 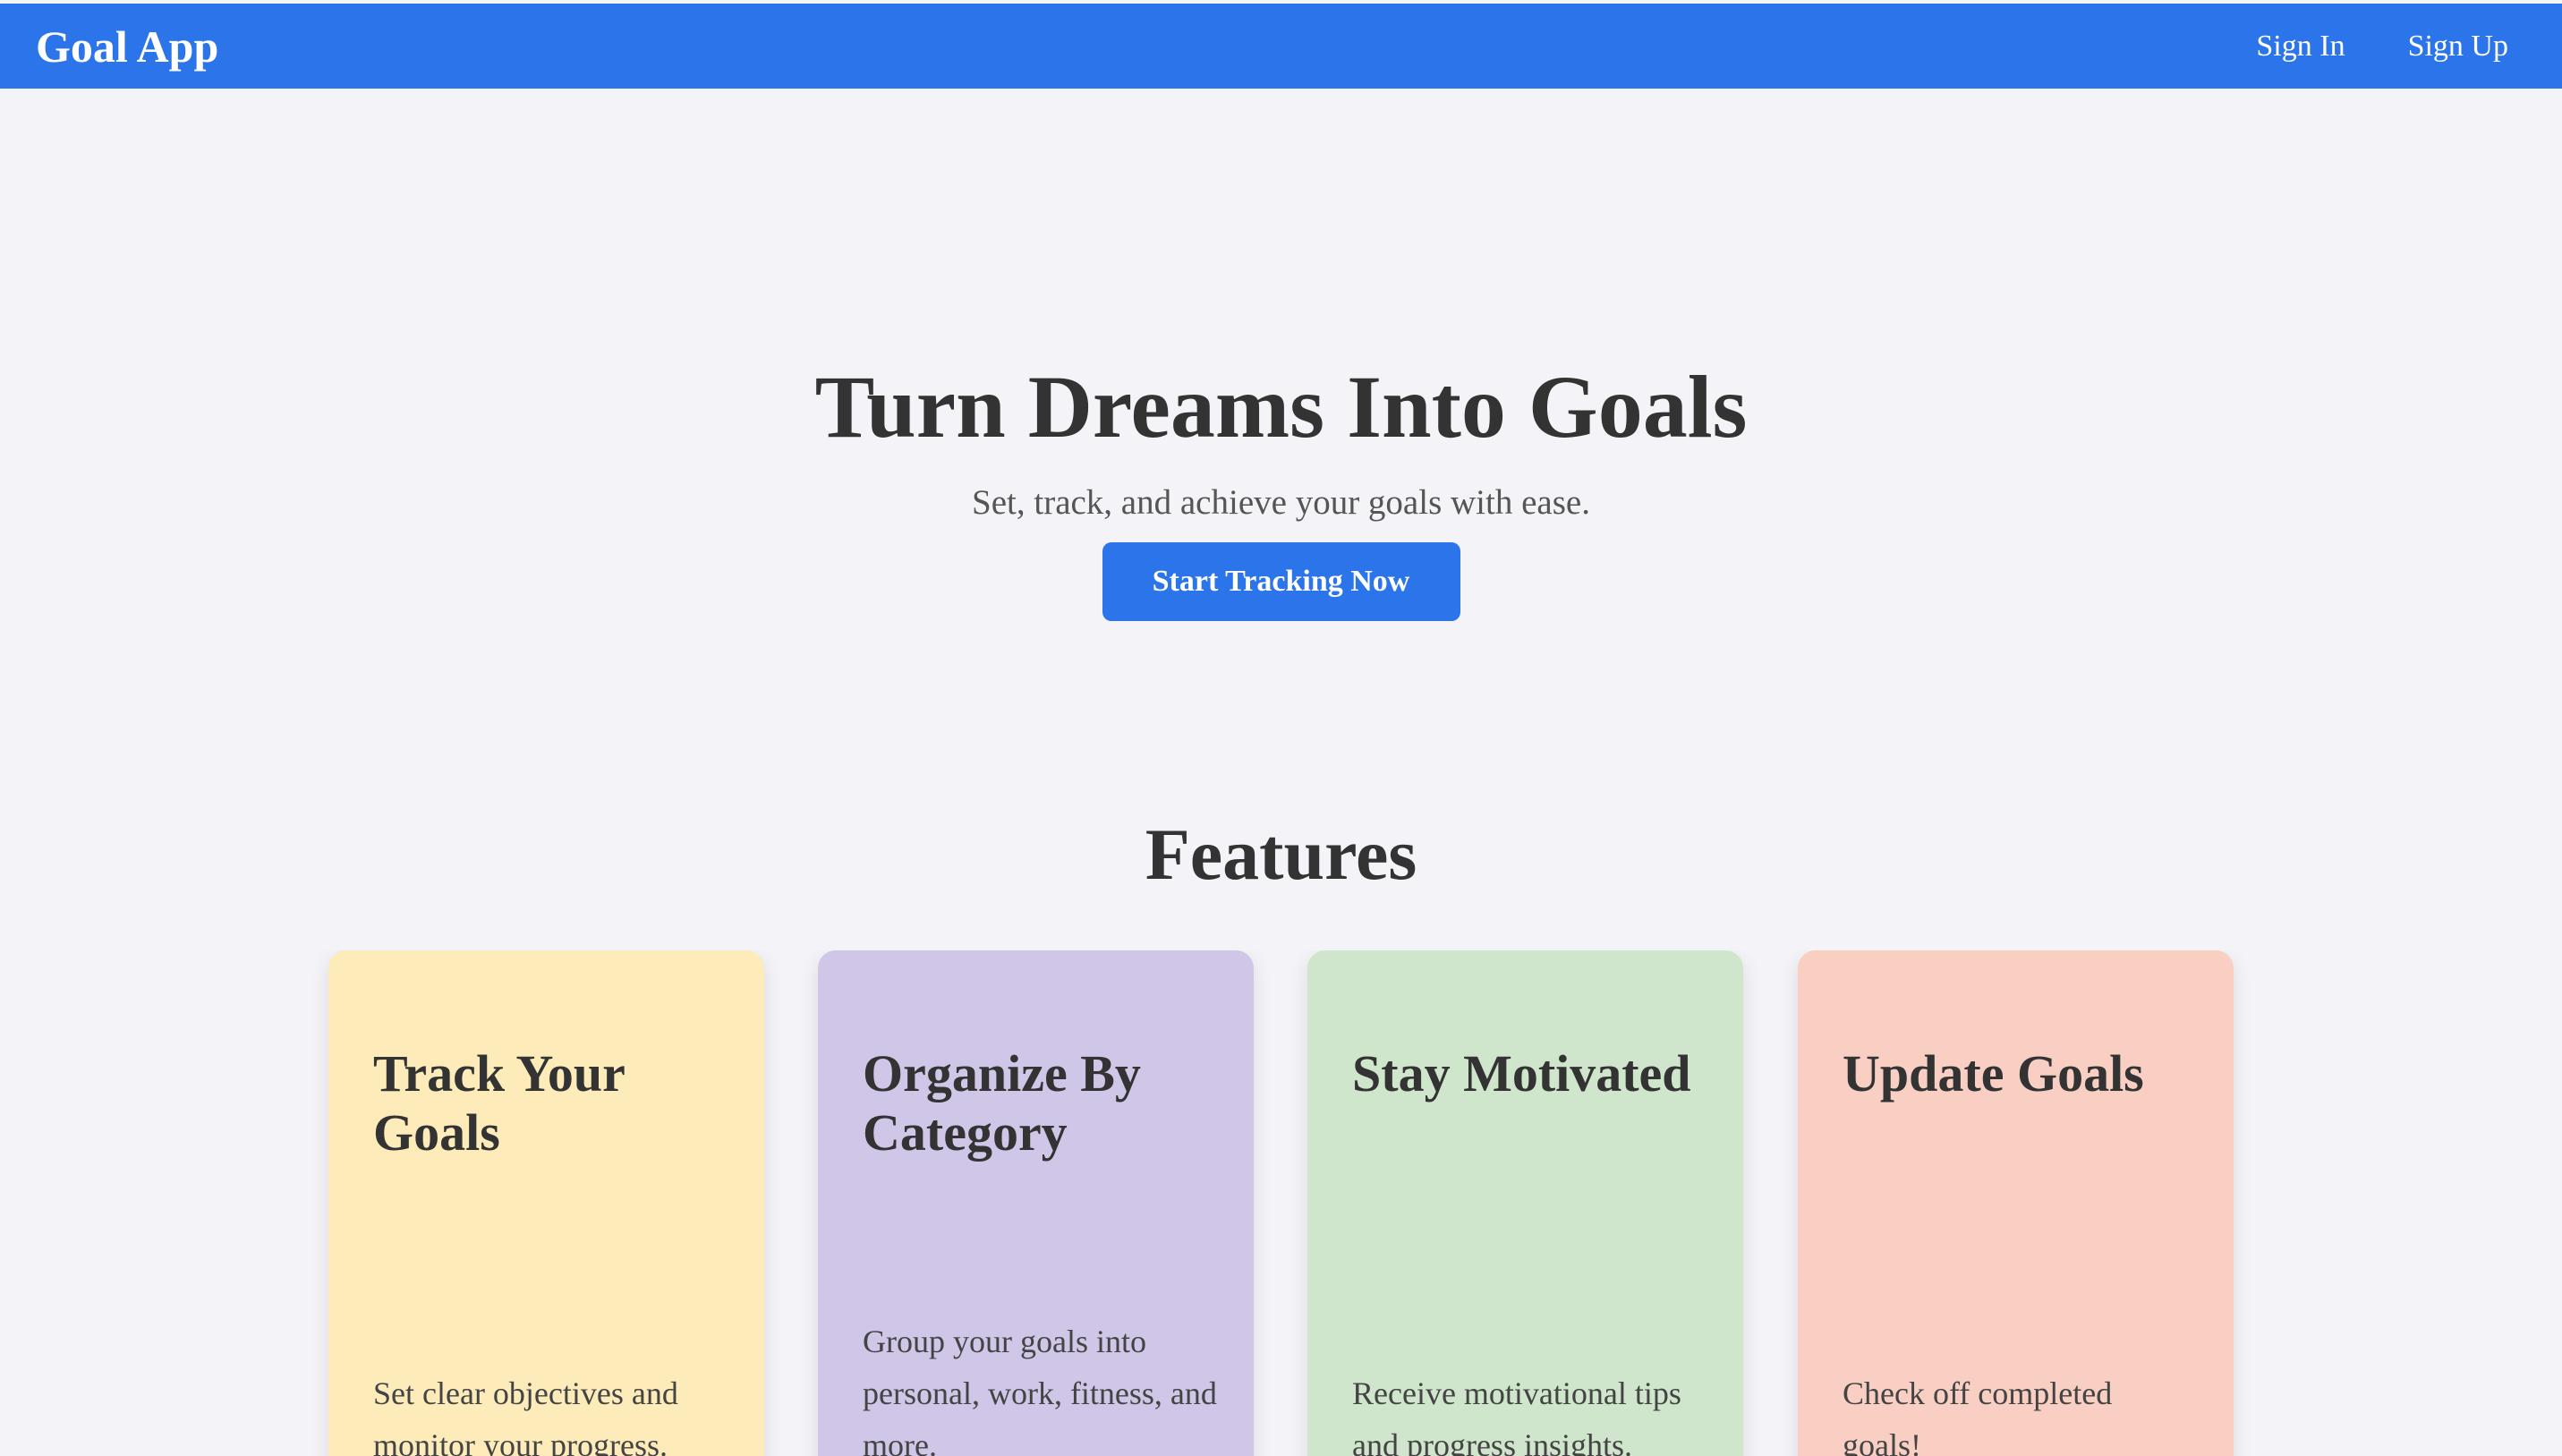 What do you see at coordinates (2458, 47) in the screenshot?
I see `sign-up-link: Sign Up` at bounding box center [2458, 47].